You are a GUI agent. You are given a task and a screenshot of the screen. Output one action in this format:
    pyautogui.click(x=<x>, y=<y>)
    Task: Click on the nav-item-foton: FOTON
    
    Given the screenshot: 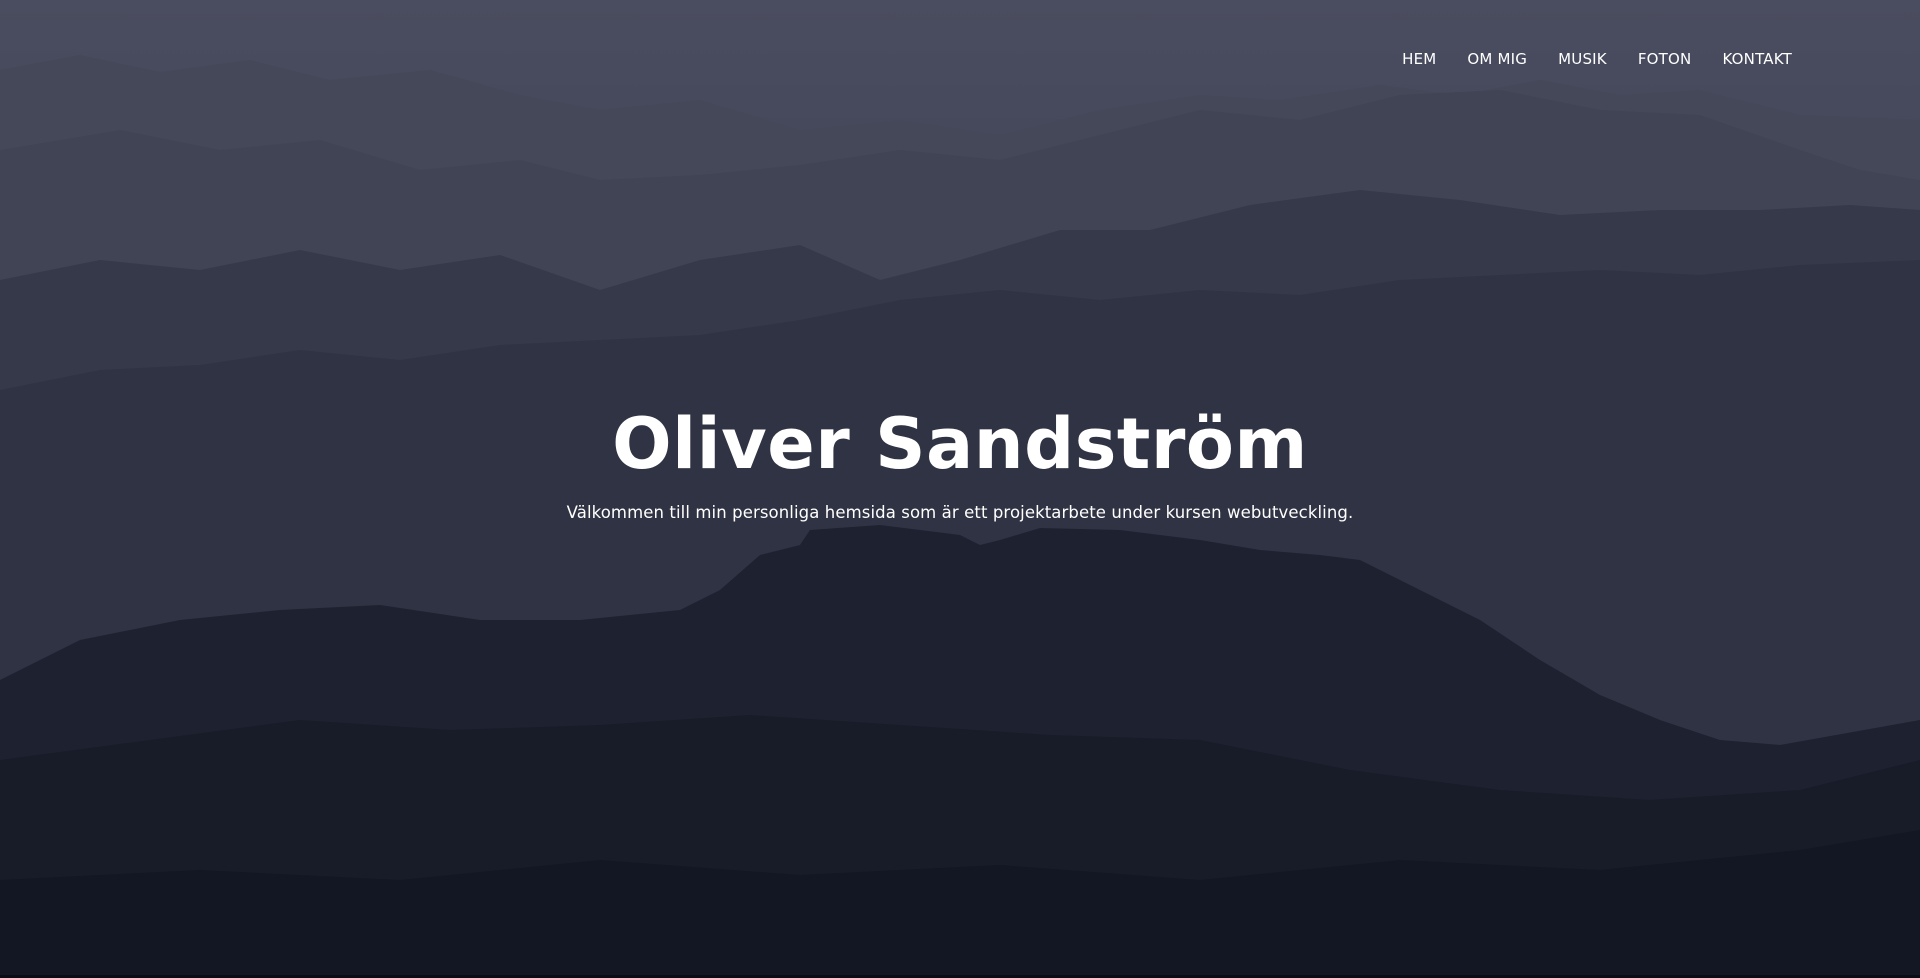 What is the action you would take?
    pyautogui.click(x=1665, y=59)
    